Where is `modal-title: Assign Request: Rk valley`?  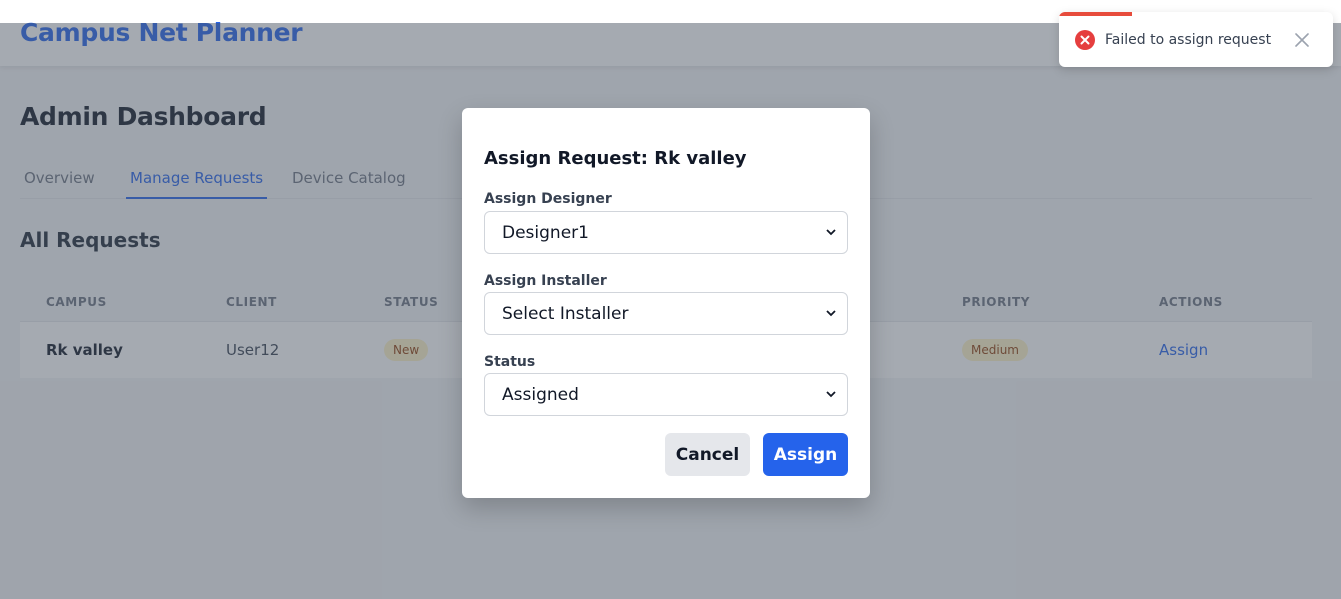
modal-title: Assign Request: Rk valley is located at coordinates (615, 158).